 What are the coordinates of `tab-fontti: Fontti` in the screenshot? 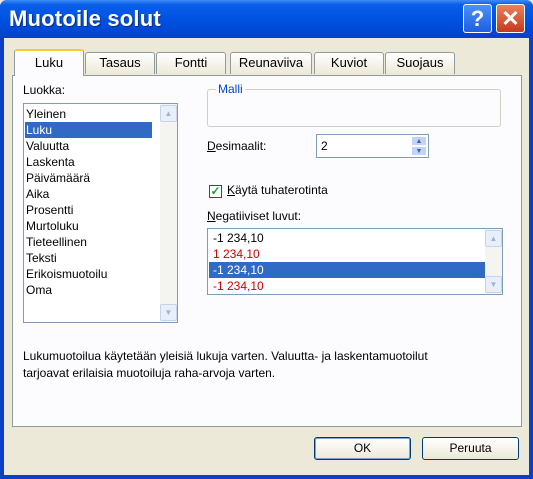 It's located at (191, 63).